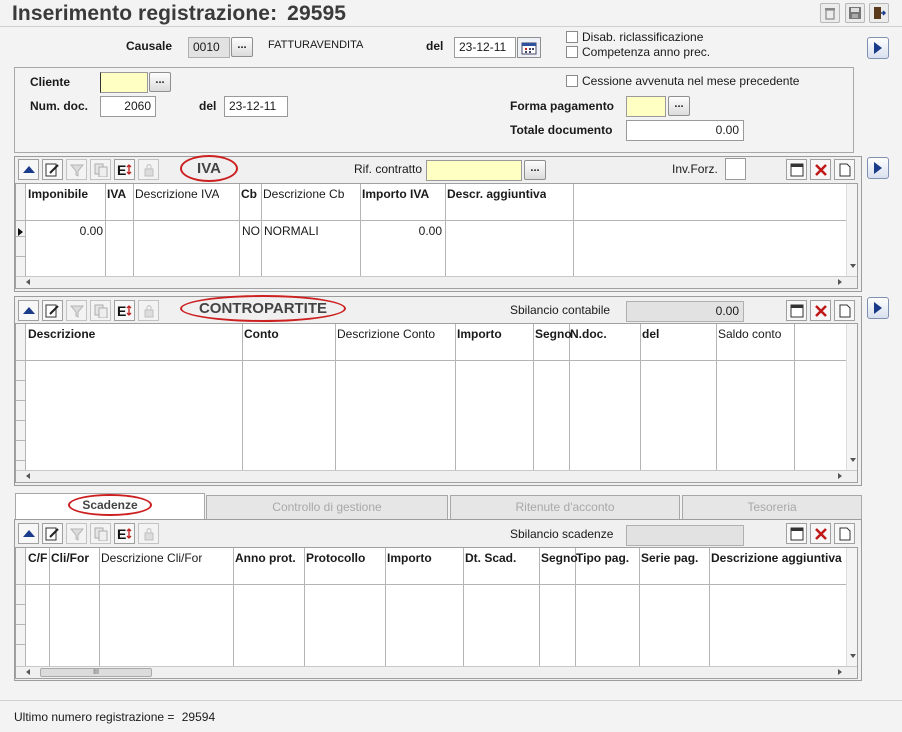 This screenshot has height=732, width=902. I want to click on contropartite-col-segno: Segno, so click(553, 334).